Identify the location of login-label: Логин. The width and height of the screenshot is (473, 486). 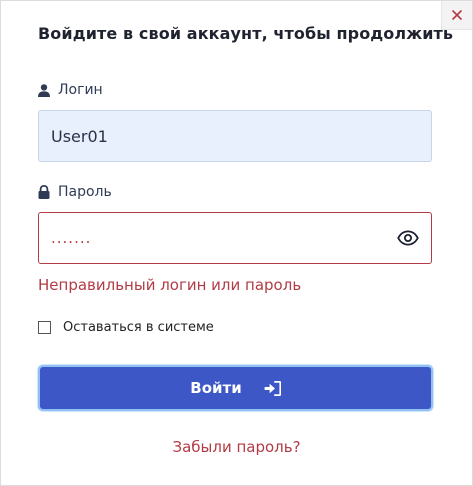
(70, 90).